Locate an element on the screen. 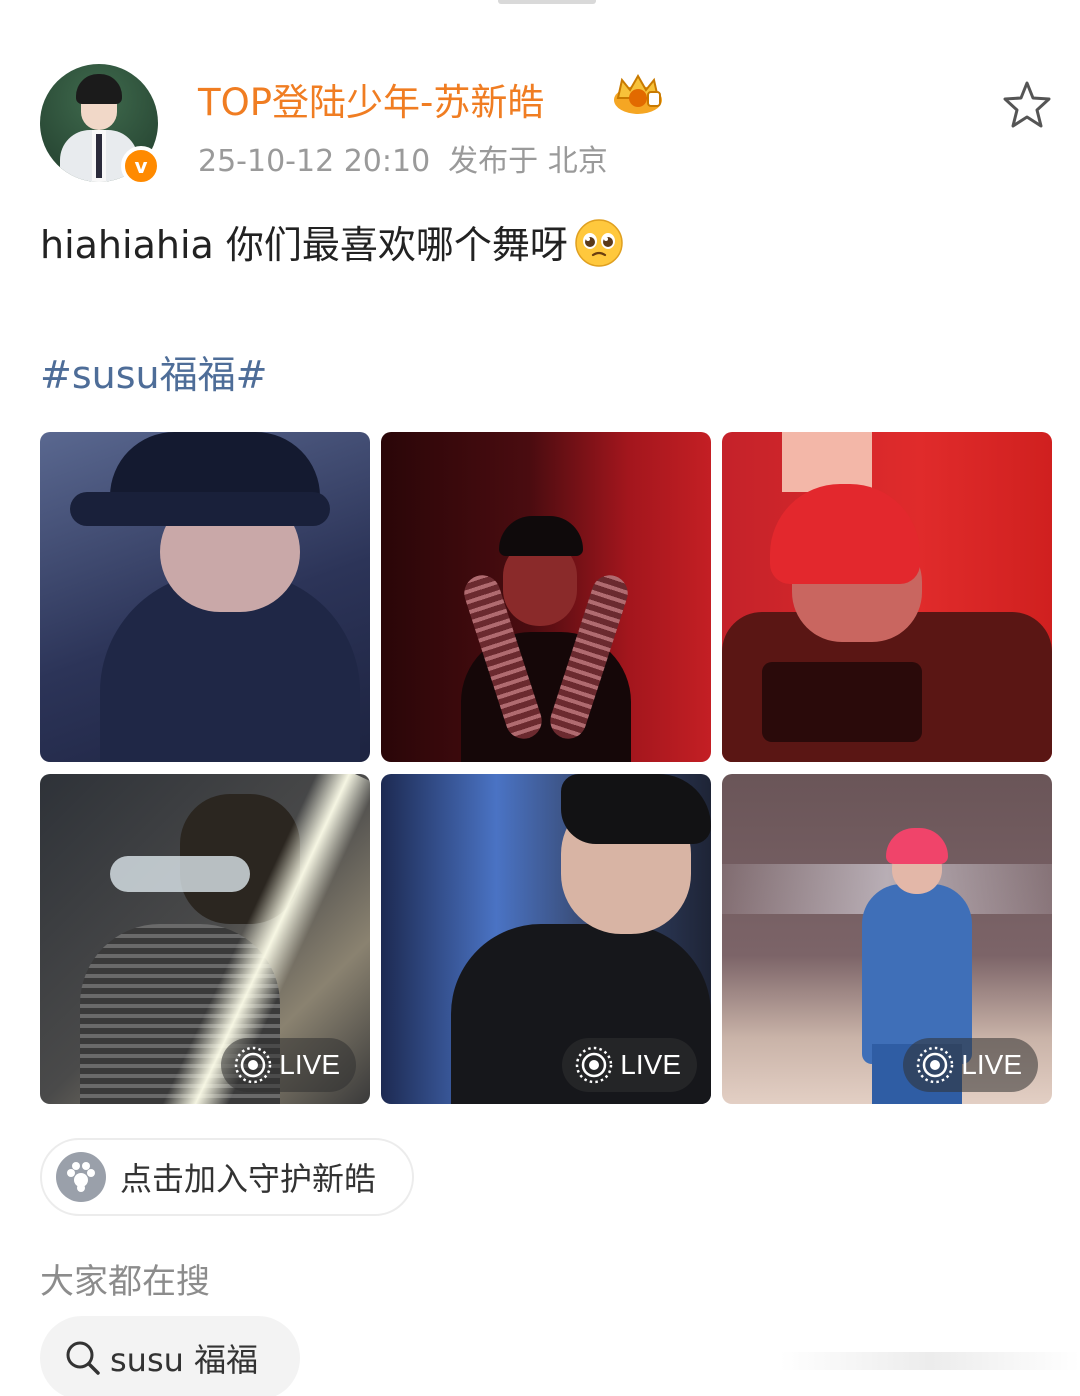 The image size is (1080, 1396). search-icon is located at coordinates (83, 1358).